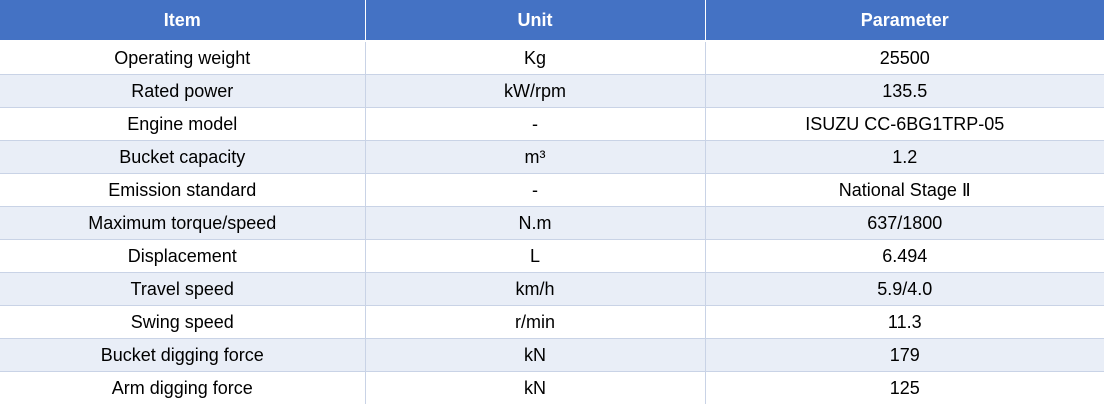 The height and width of the screenshot is (406, 1106). I want to click on table-row: Displacement L 6.494, so click(552, 256).